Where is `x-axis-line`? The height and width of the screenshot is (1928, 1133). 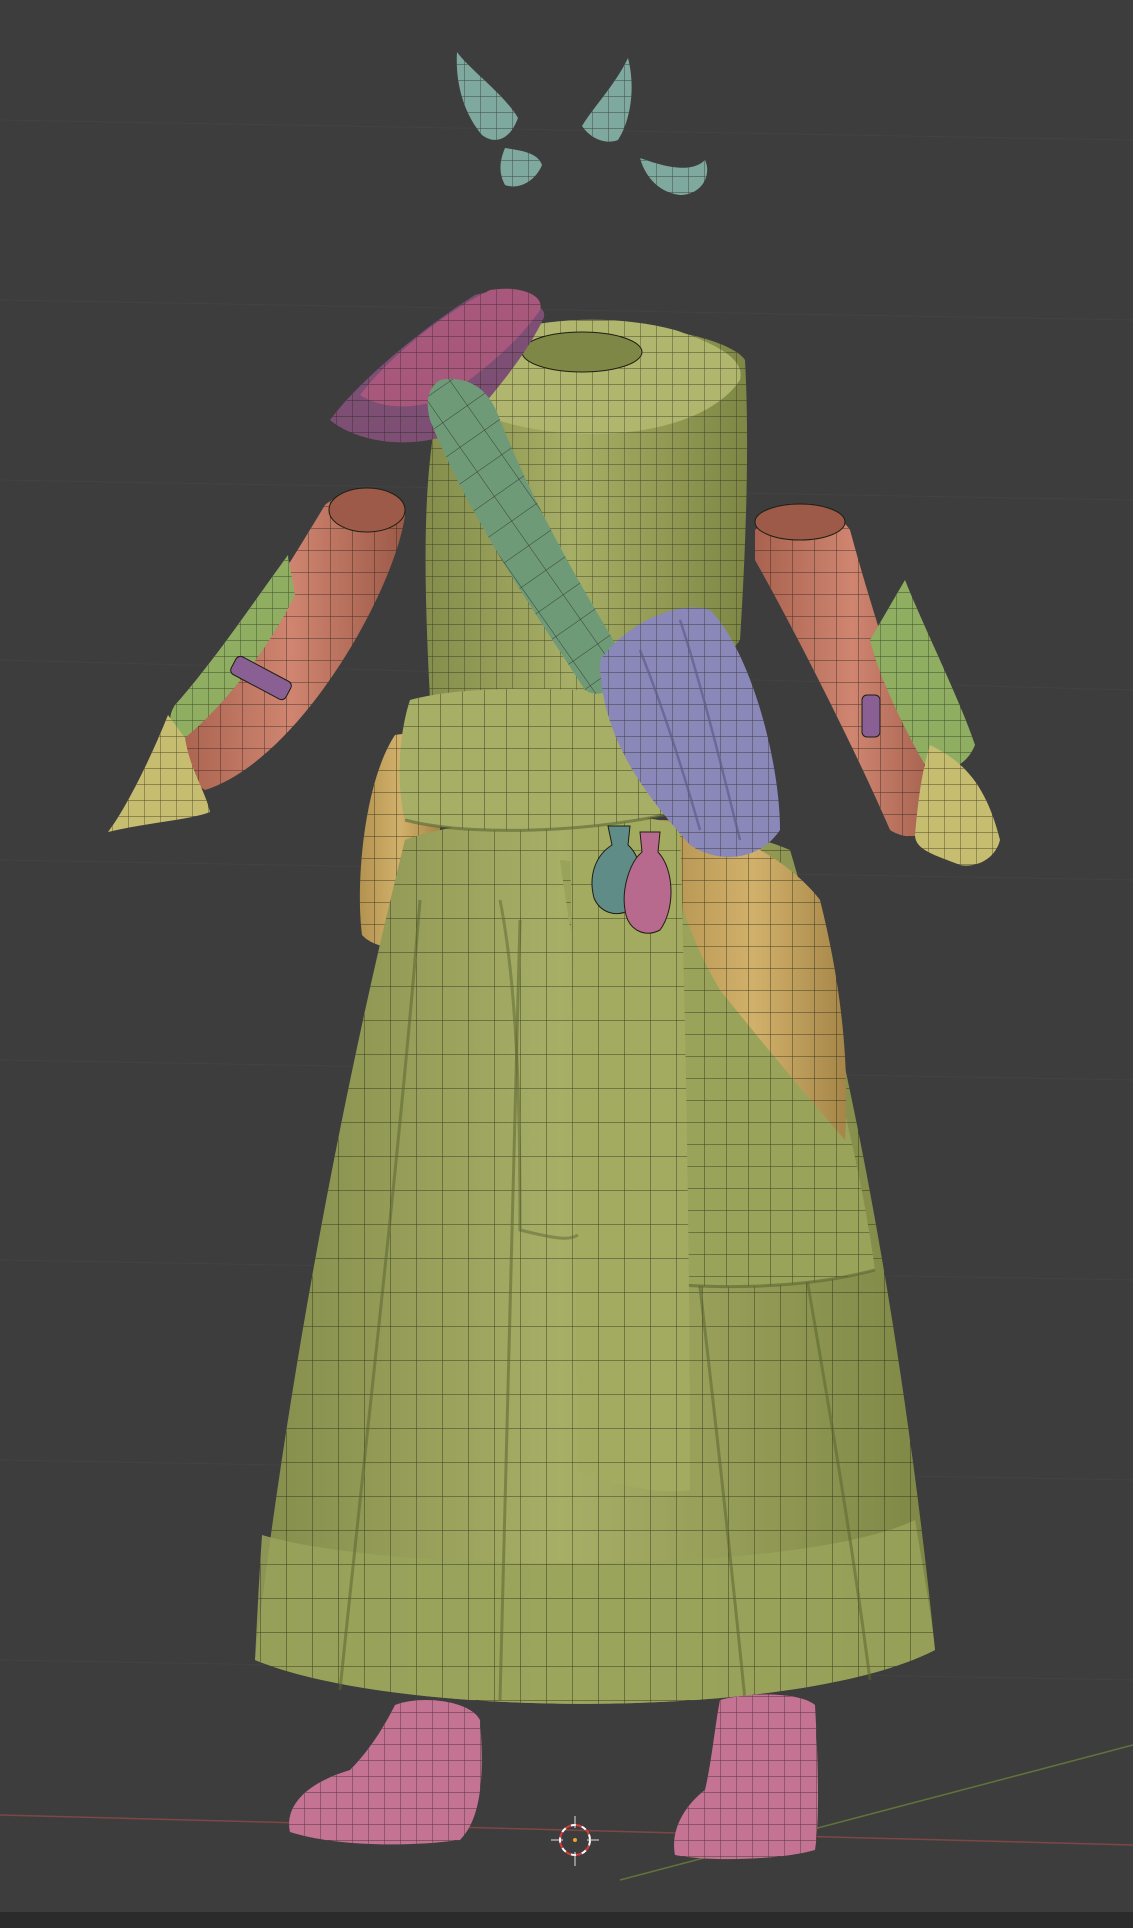
x-axis-line is located at coordinates (566, 1830).